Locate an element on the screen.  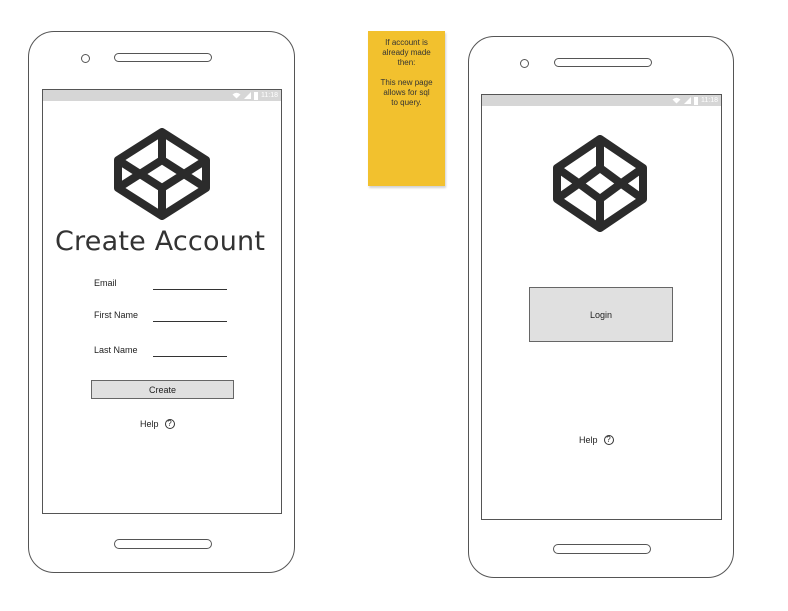
email-field is located at coordinates (190, 289).